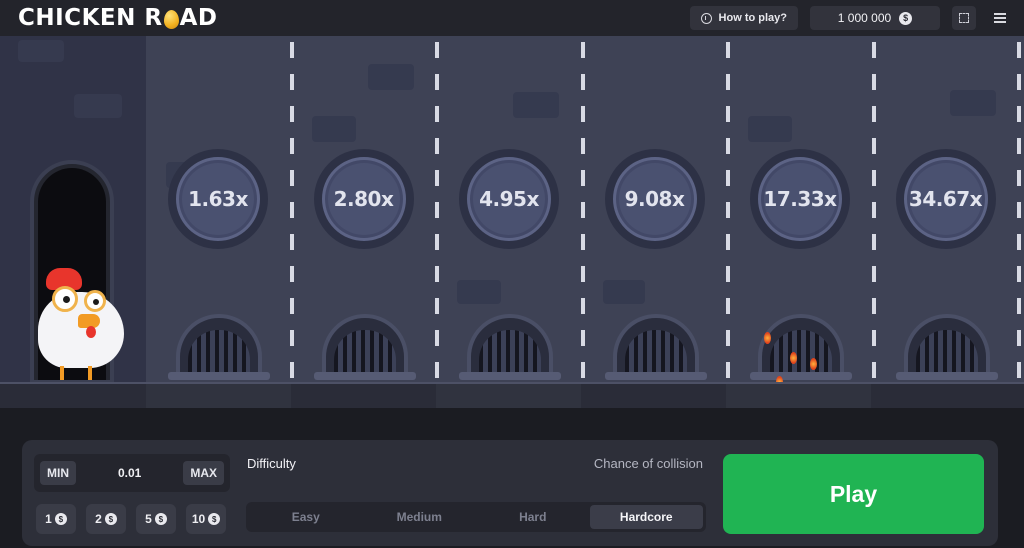  I want to click on lane-multiplier: 4.95x, so click(509, 199).